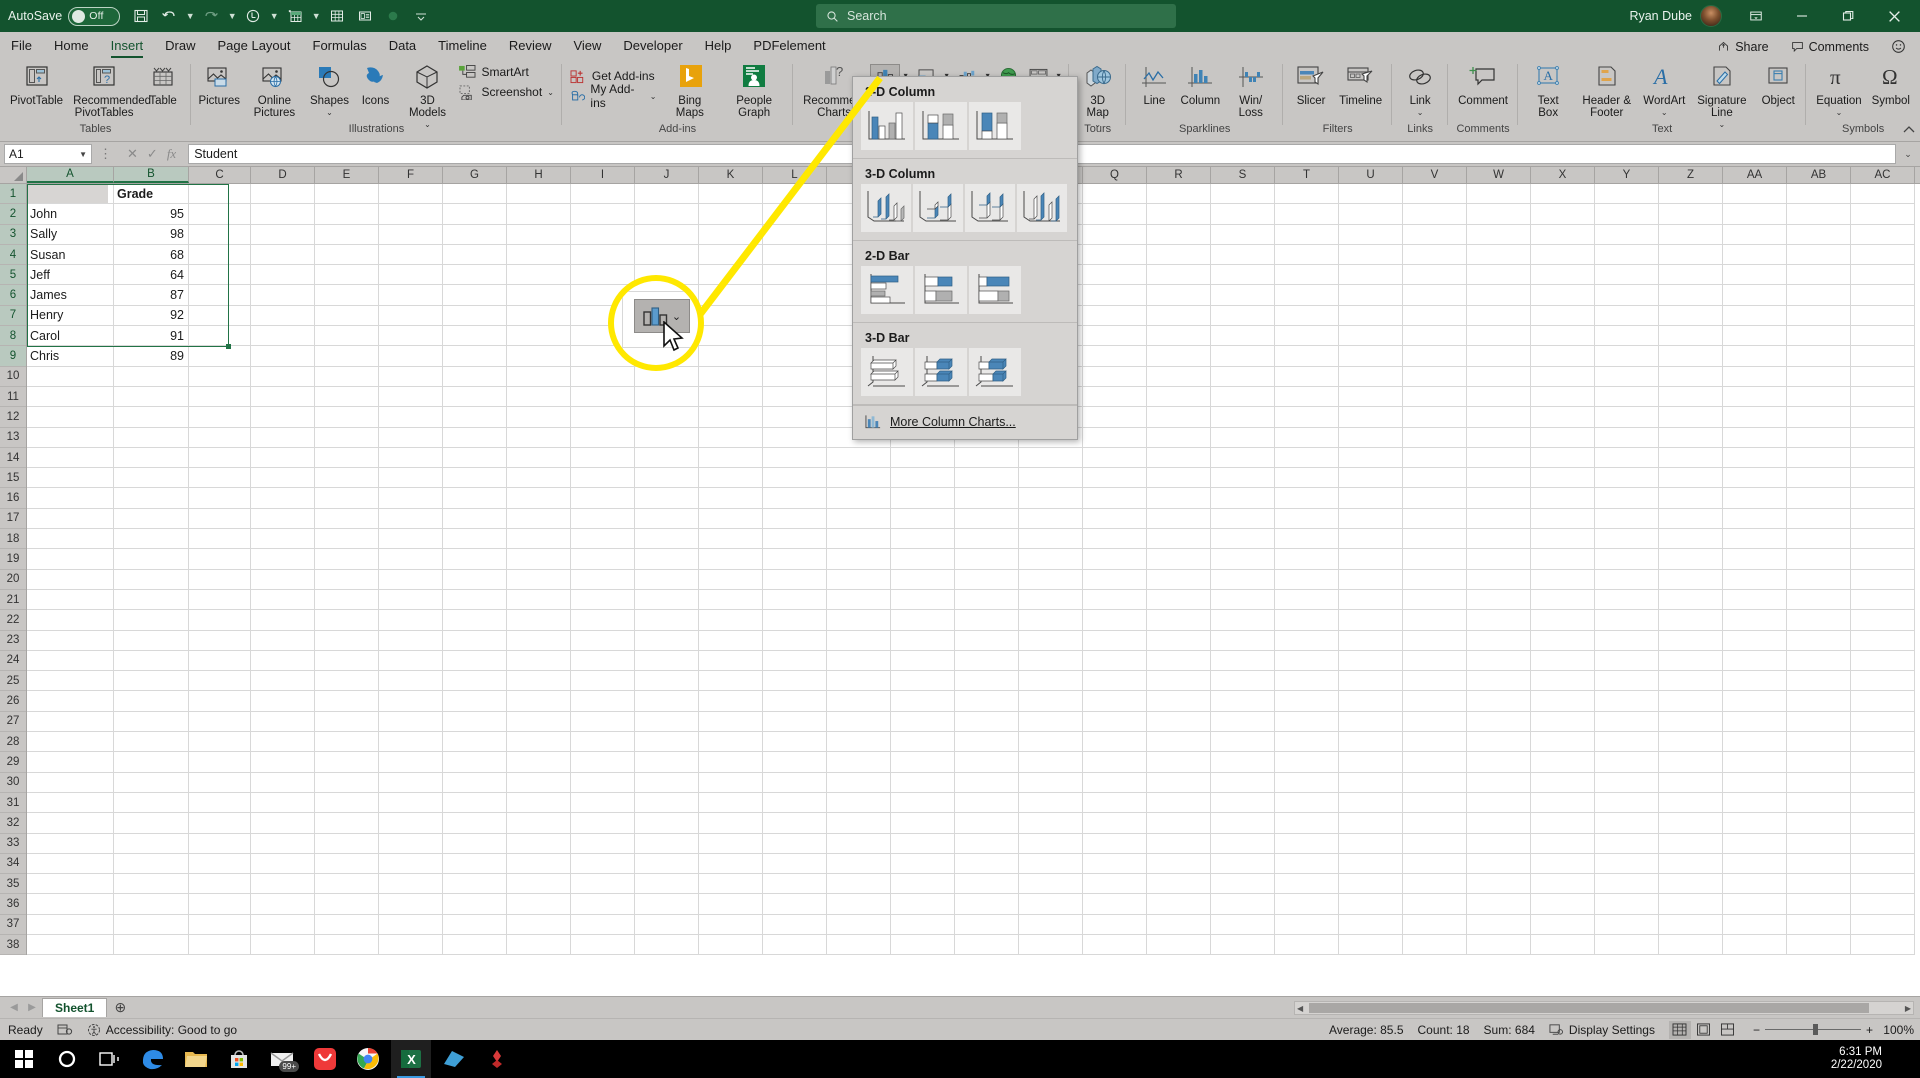 This screenshot has width=1920, height=1078. Describe the element at coordinates (1679, 1029) in the screenshot. I see `normal-view-button` at that location.